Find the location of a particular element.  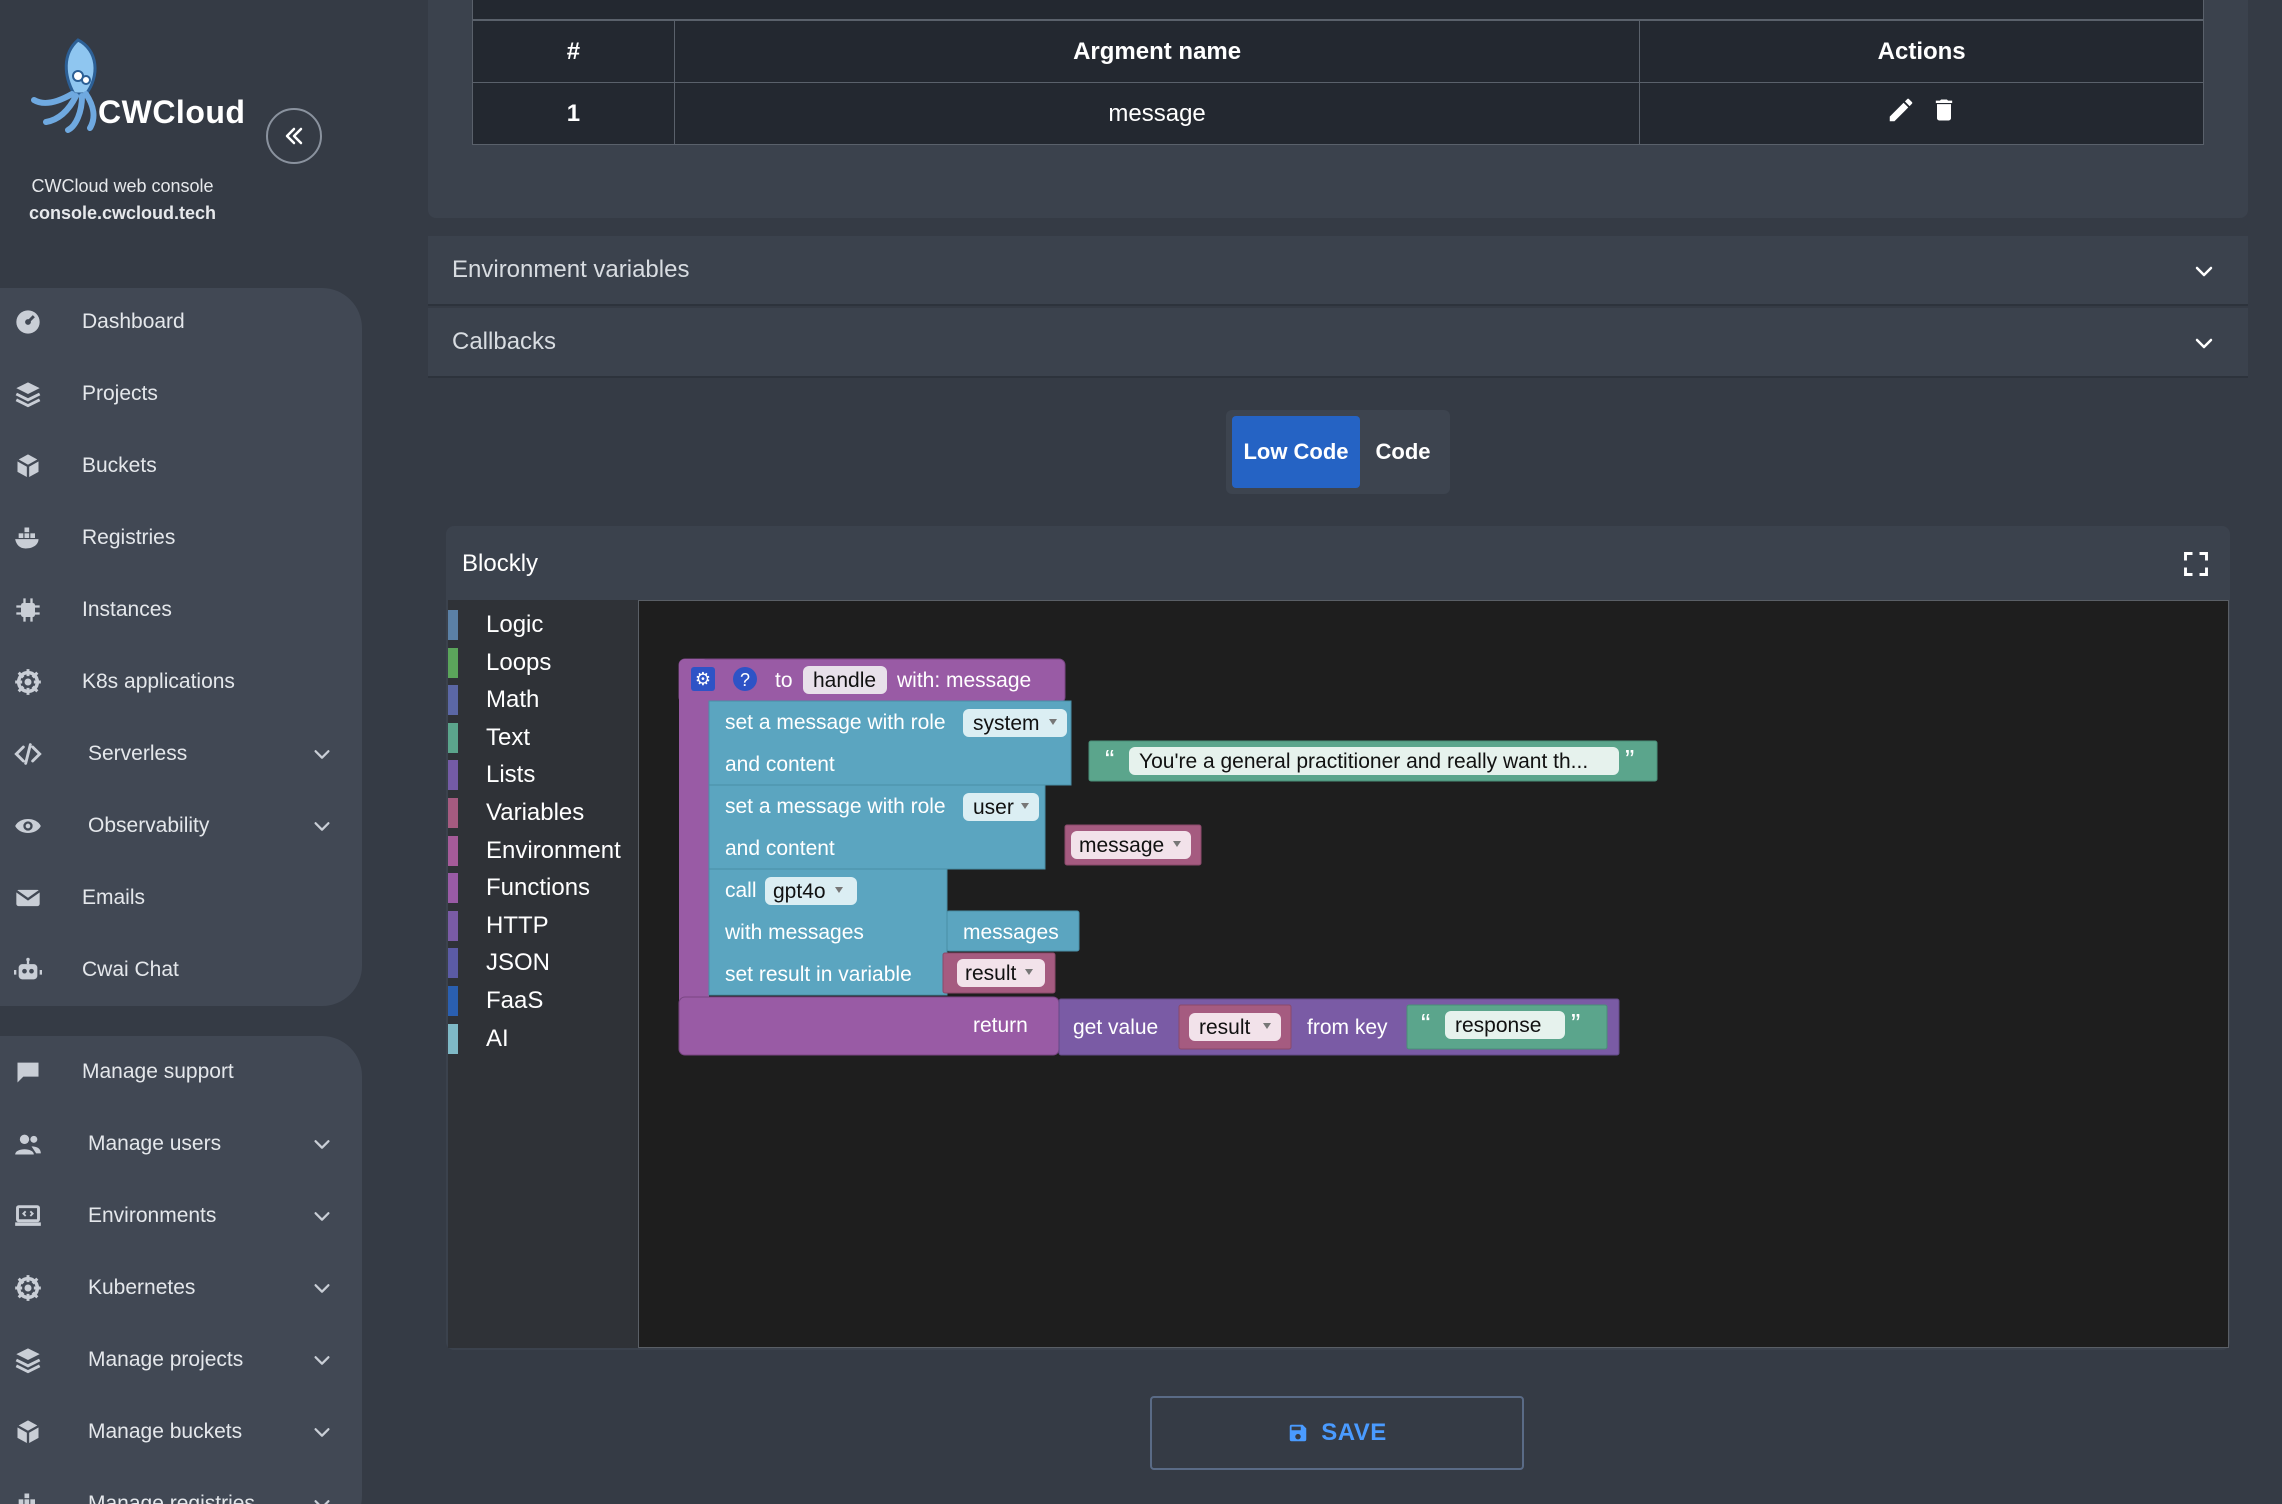

get-value-block: get value result from key “ response ” is located at coordinates (1339, 1027).